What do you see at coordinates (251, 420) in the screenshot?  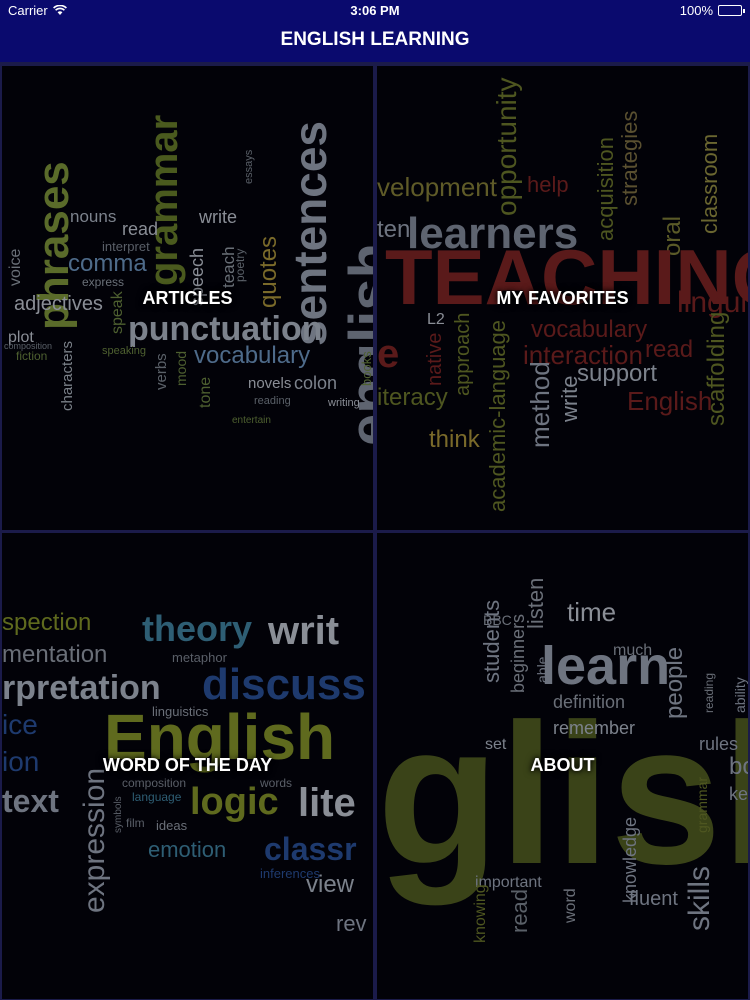 I see `cloud-word: entertain` at bounding box center [251, 420].